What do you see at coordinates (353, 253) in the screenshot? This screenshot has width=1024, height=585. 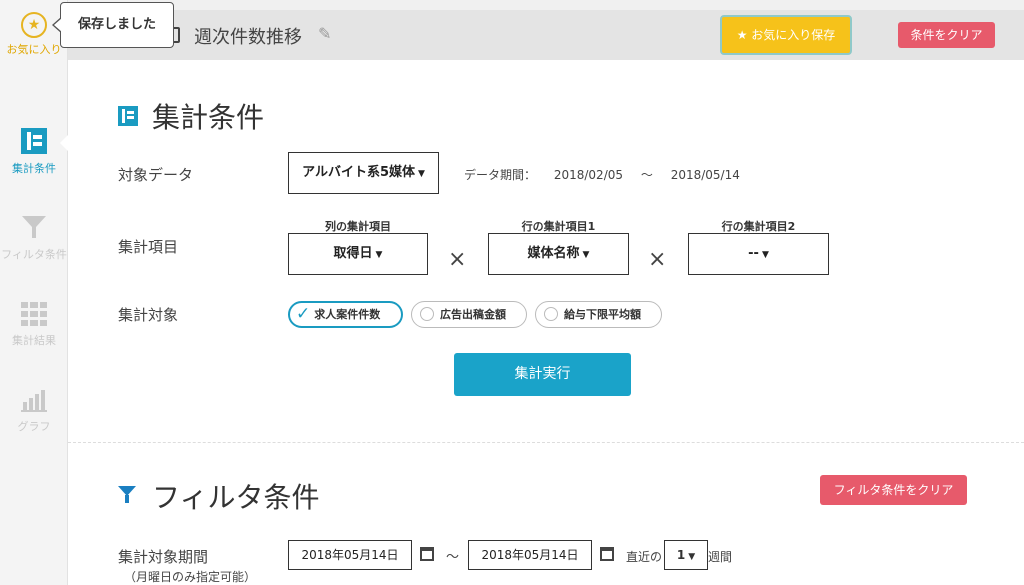 I see `column-item-value: 取得日` at bounding box center [353, 253].